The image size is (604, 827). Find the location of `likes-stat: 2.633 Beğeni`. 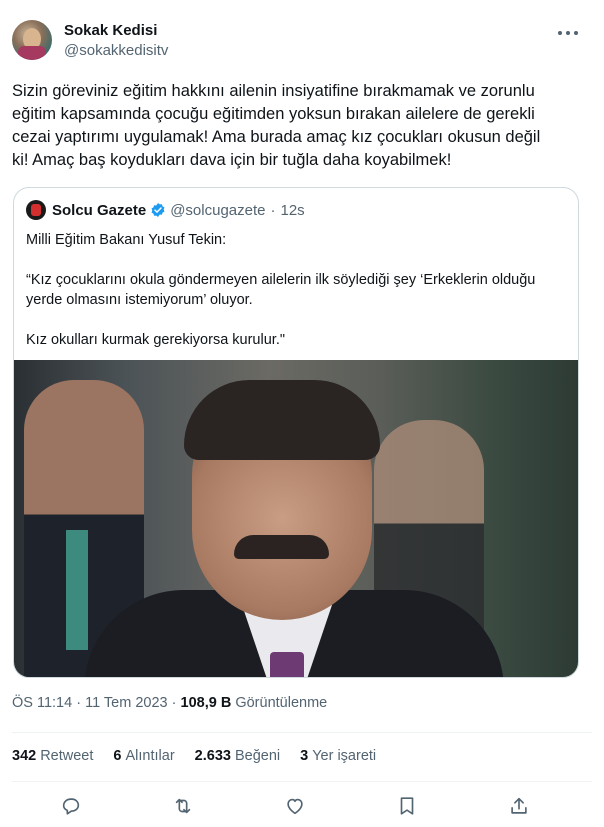

likes-stat: 2.633 Beğeni is located at coordinates (237, 756).